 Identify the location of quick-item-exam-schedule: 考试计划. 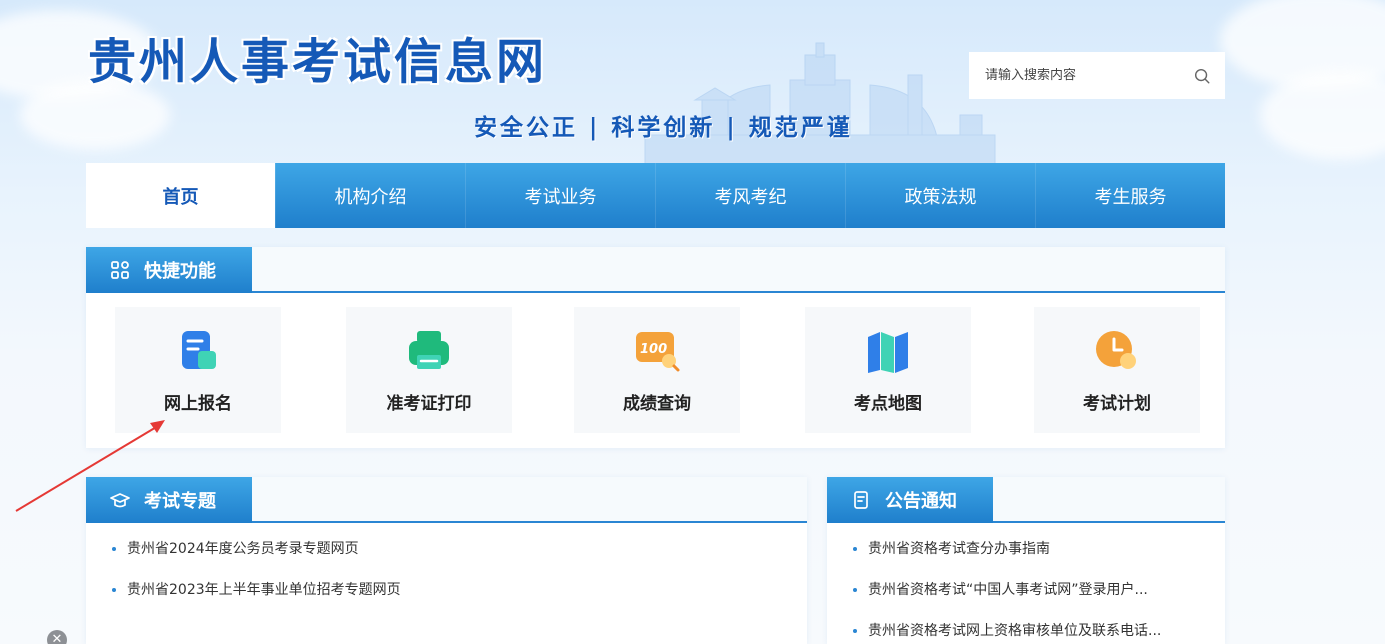
(1117, 370).